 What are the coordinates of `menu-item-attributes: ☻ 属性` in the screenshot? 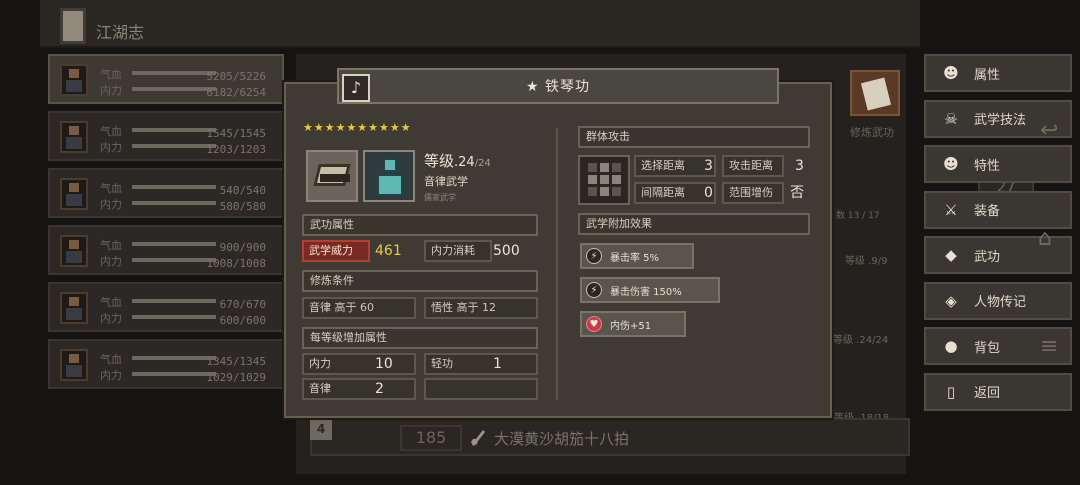 It's located at (998, 73).